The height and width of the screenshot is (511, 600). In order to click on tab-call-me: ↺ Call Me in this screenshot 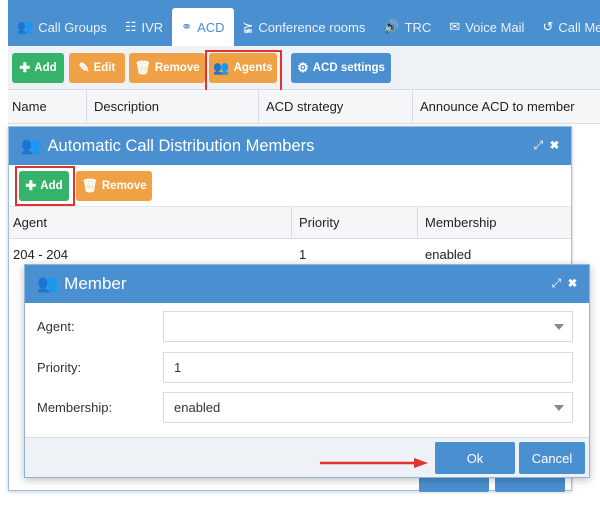, I will do `click(566, 27)`.